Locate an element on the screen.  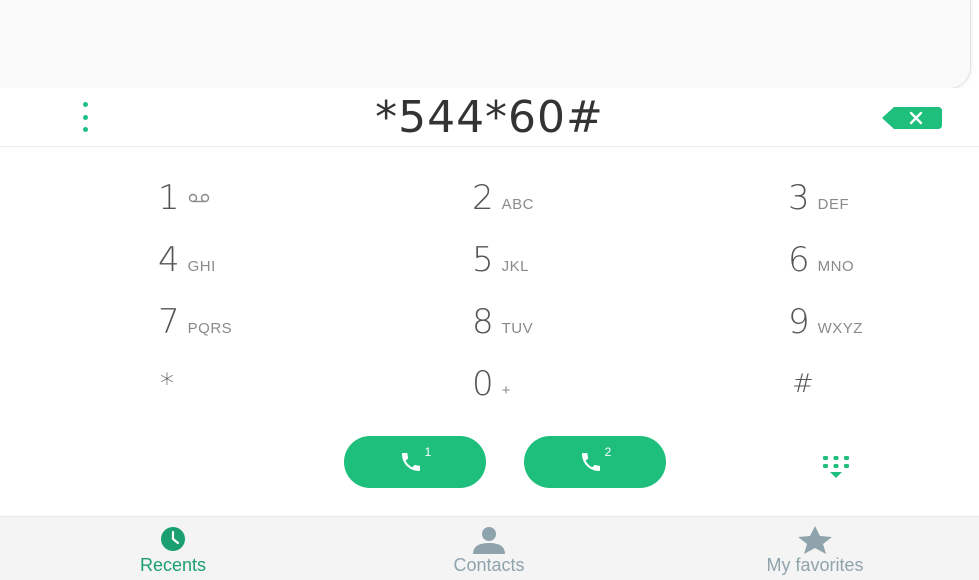
key-6: 6 MNO is located at coordinates (821, 260).